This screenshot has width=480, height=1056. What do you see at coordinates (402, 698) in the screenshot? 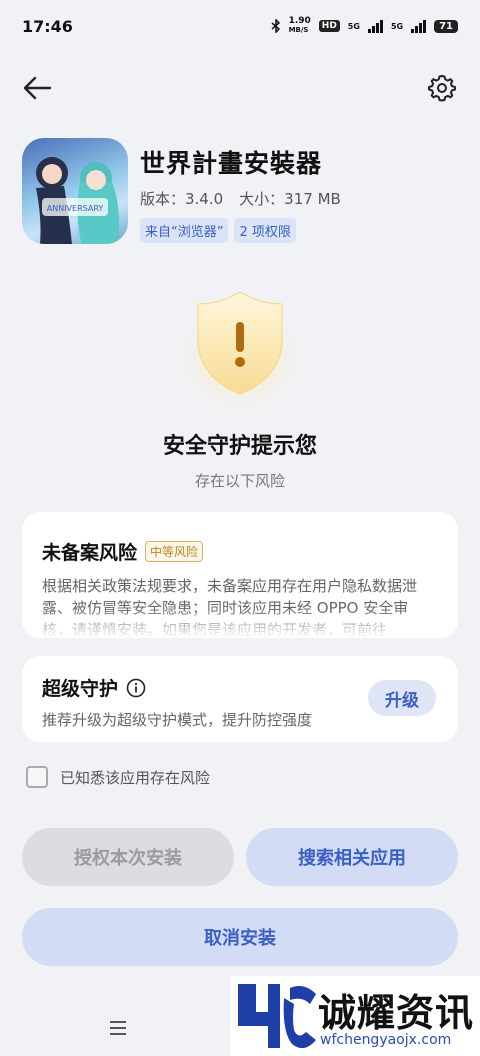
I see `upgrade-button: 升级` at bounding box center [402, 698].